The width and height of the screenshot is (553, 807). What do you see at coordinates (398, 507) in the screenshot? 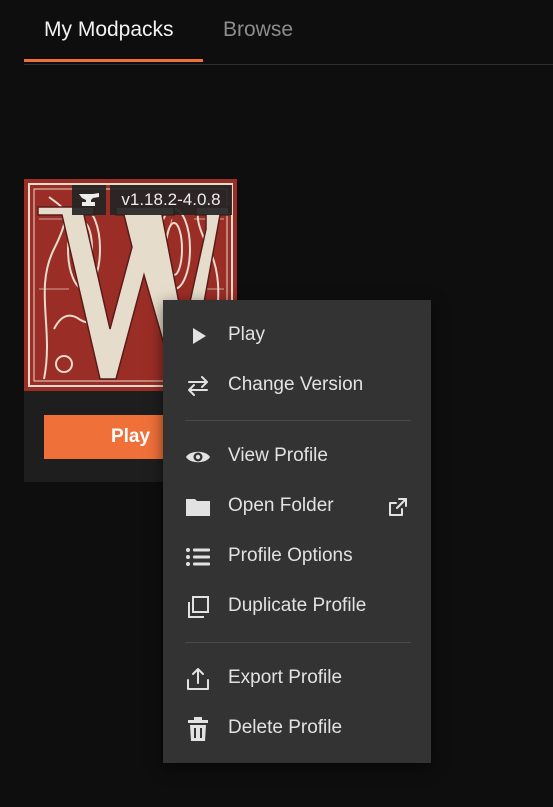
I see `external-link-icon` at bounding box center [398, 507].